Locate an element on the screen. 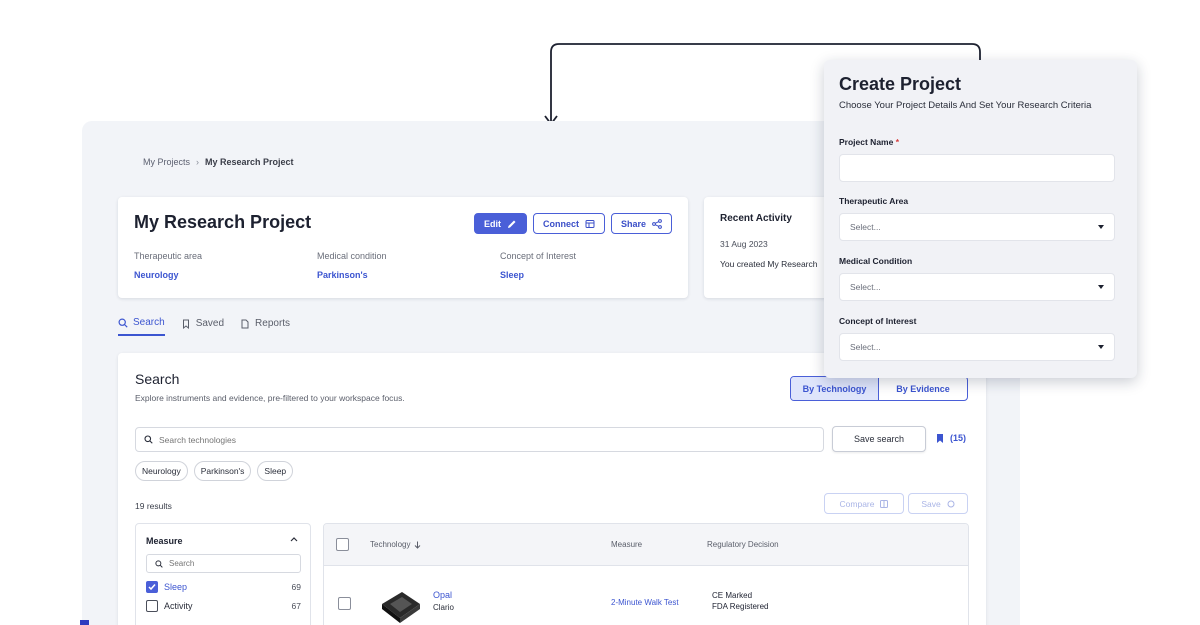  by-evidence-toggle: By Evidence is located at coordinates (923, 388).